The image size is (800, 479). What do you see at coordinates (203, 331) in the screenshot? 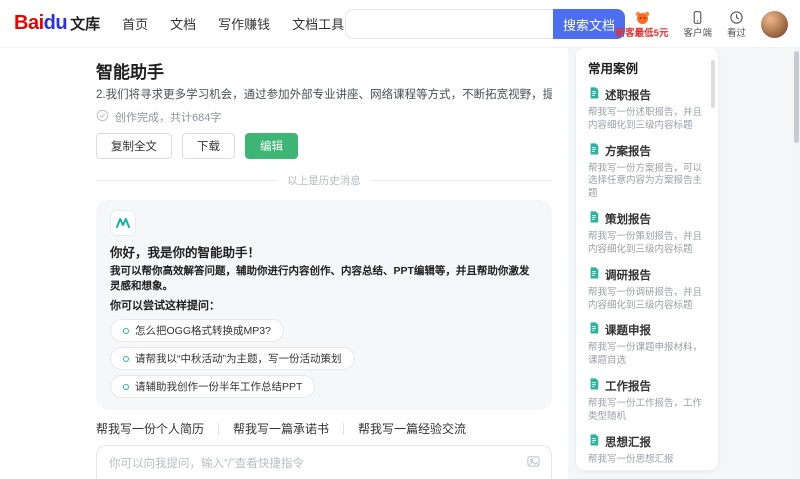
I see `example-question-1-label: 怎么把OGG格式转换成MP3?` at bounding box center [203, 331].